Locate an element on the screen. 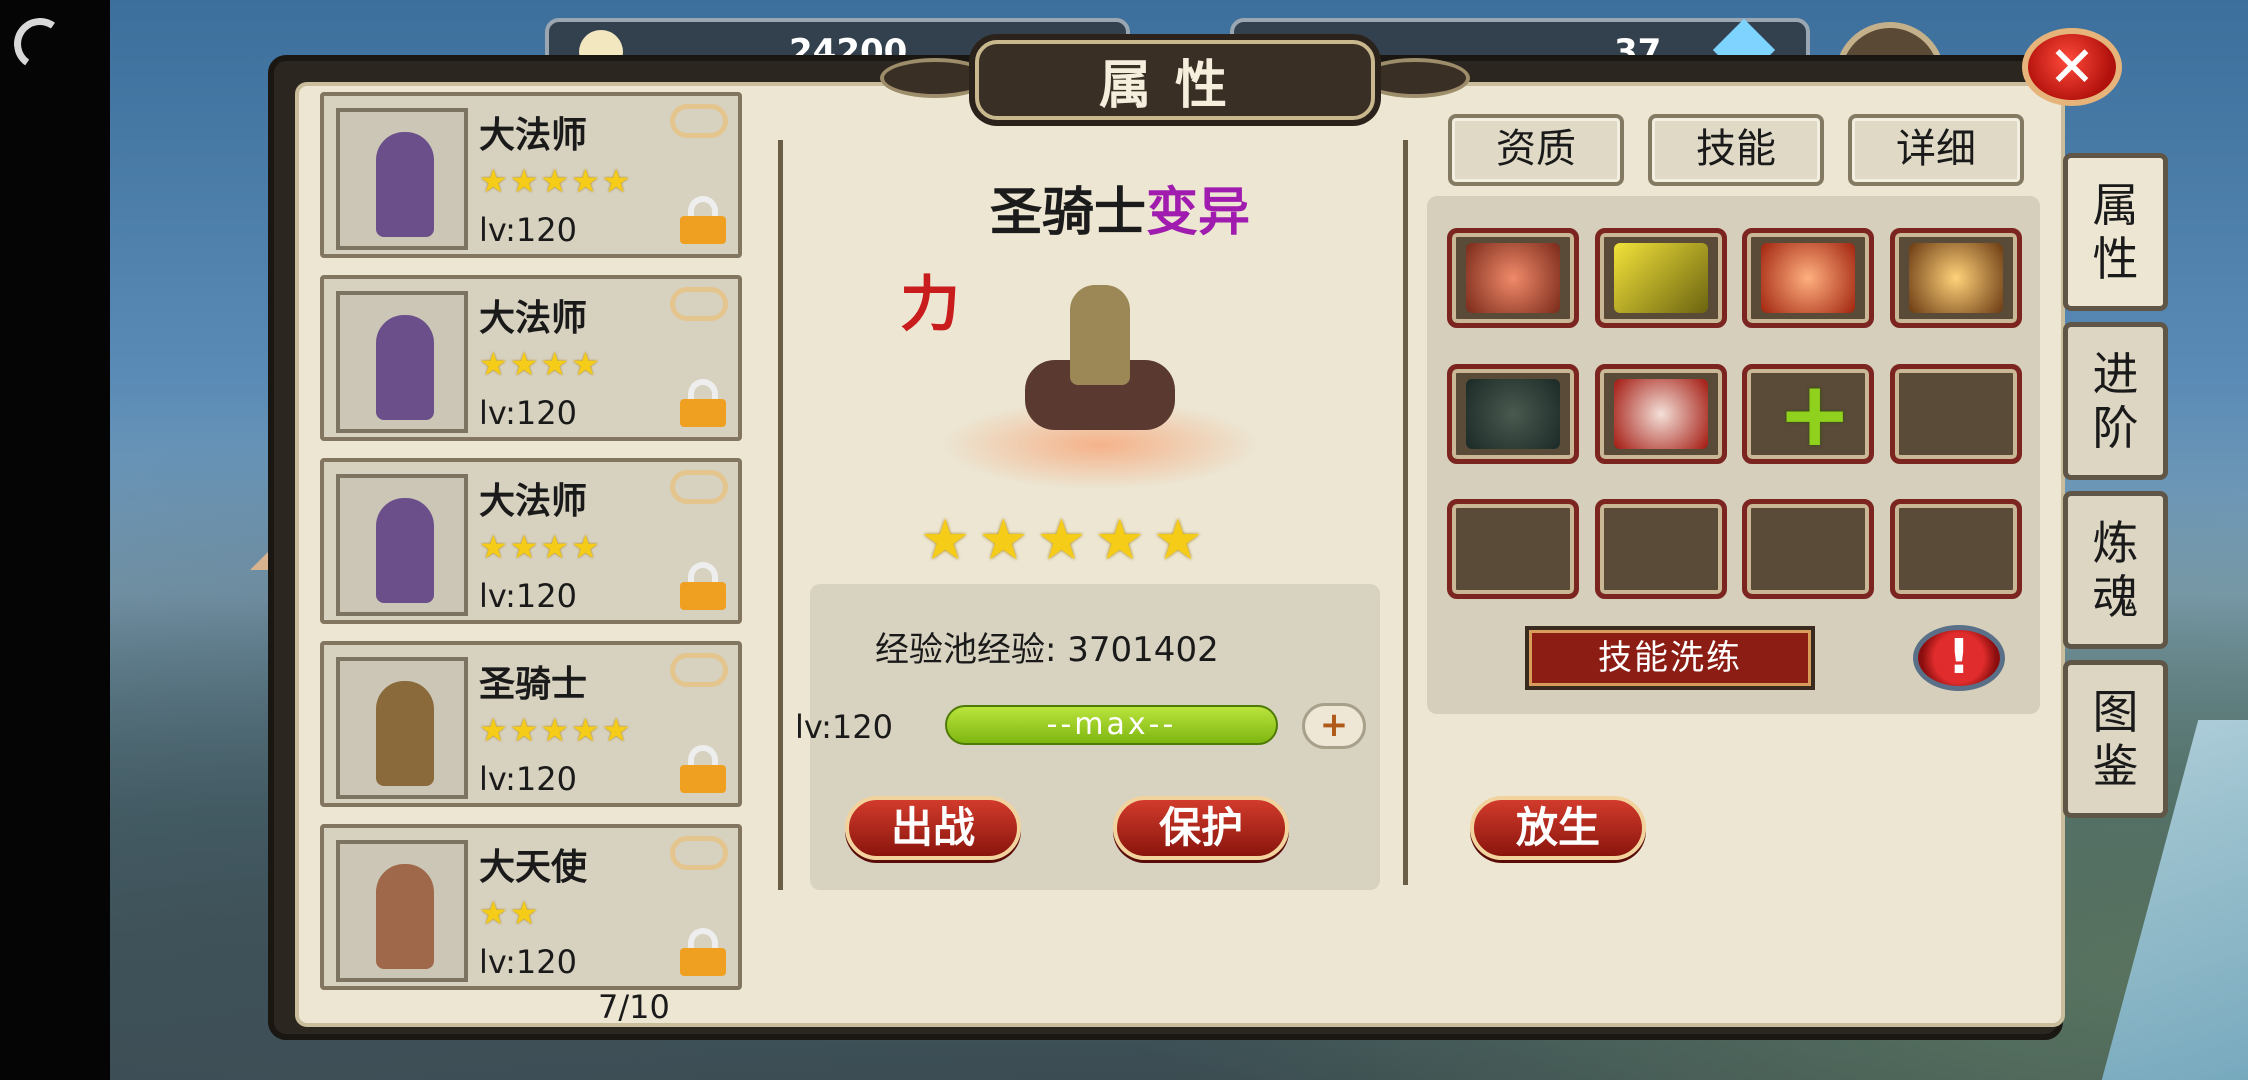  tab-skills: 技能 is located at coordinates (1736, 150).